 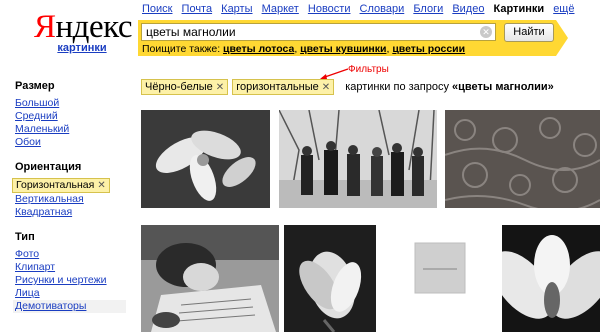 I want to click on woman-reading-image, so click(x=210, y=278).